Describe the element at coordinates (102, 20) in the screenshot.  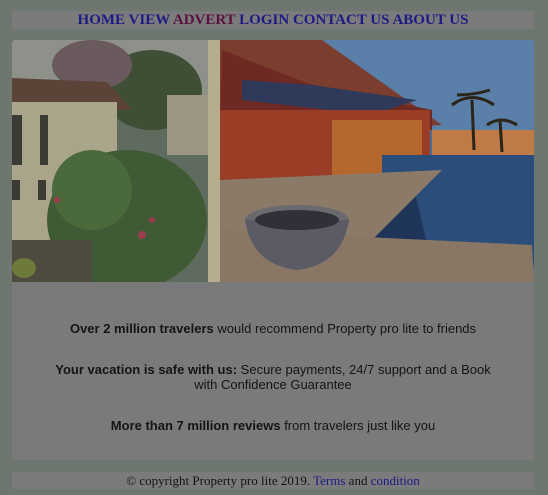
I see `nav-home-link: HOME` at that location.